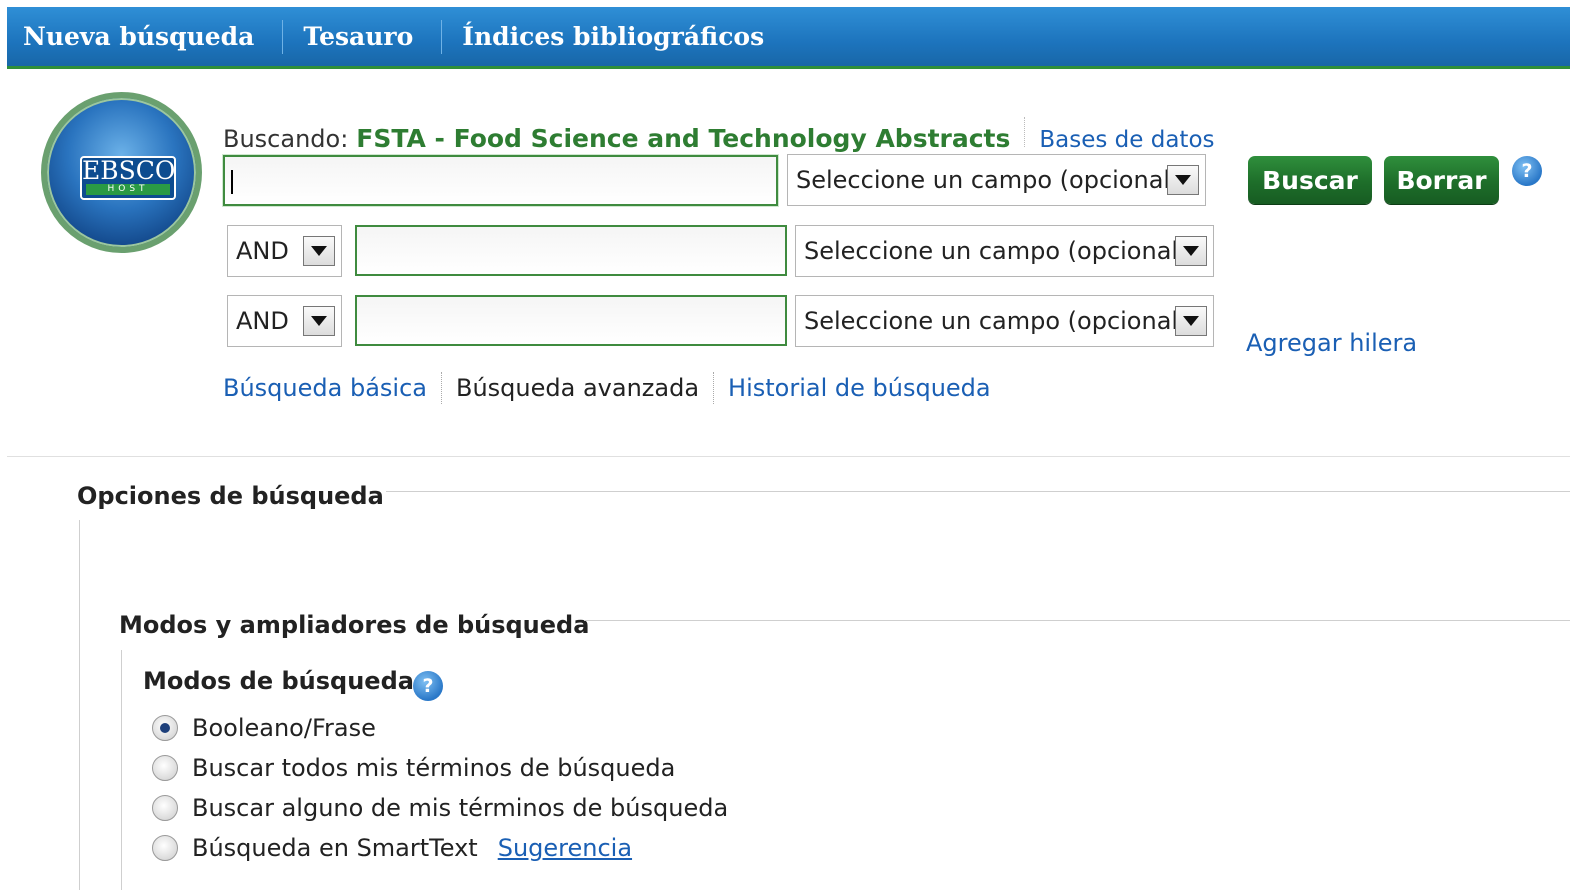 The width and height of the screenshot is (1570, 890). I want to click on modes-section-title: Modos y ampliadores de búsqueda, so click(354, 625).